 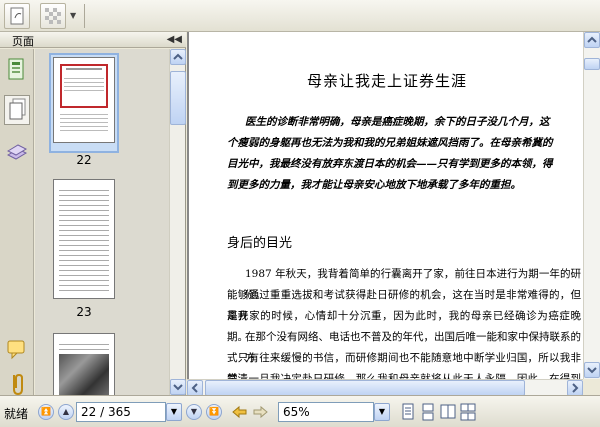 What do you see at coordinates (66, 412) in the screenshot?
I see `previous-page-icon: ▲` at bounding box center [66, 412].